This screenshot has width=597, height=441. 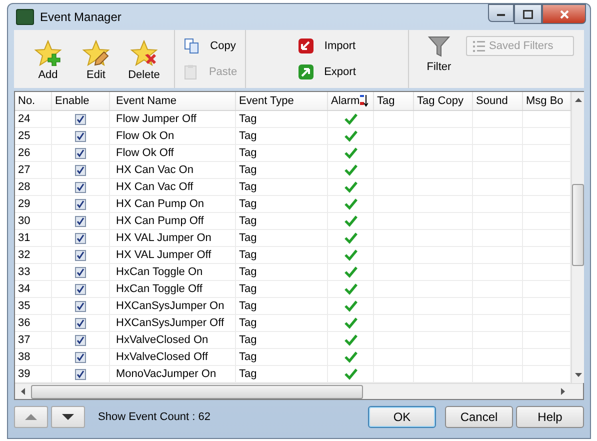 I want to click on copy-button: Copy, so click(x=210, y=46).